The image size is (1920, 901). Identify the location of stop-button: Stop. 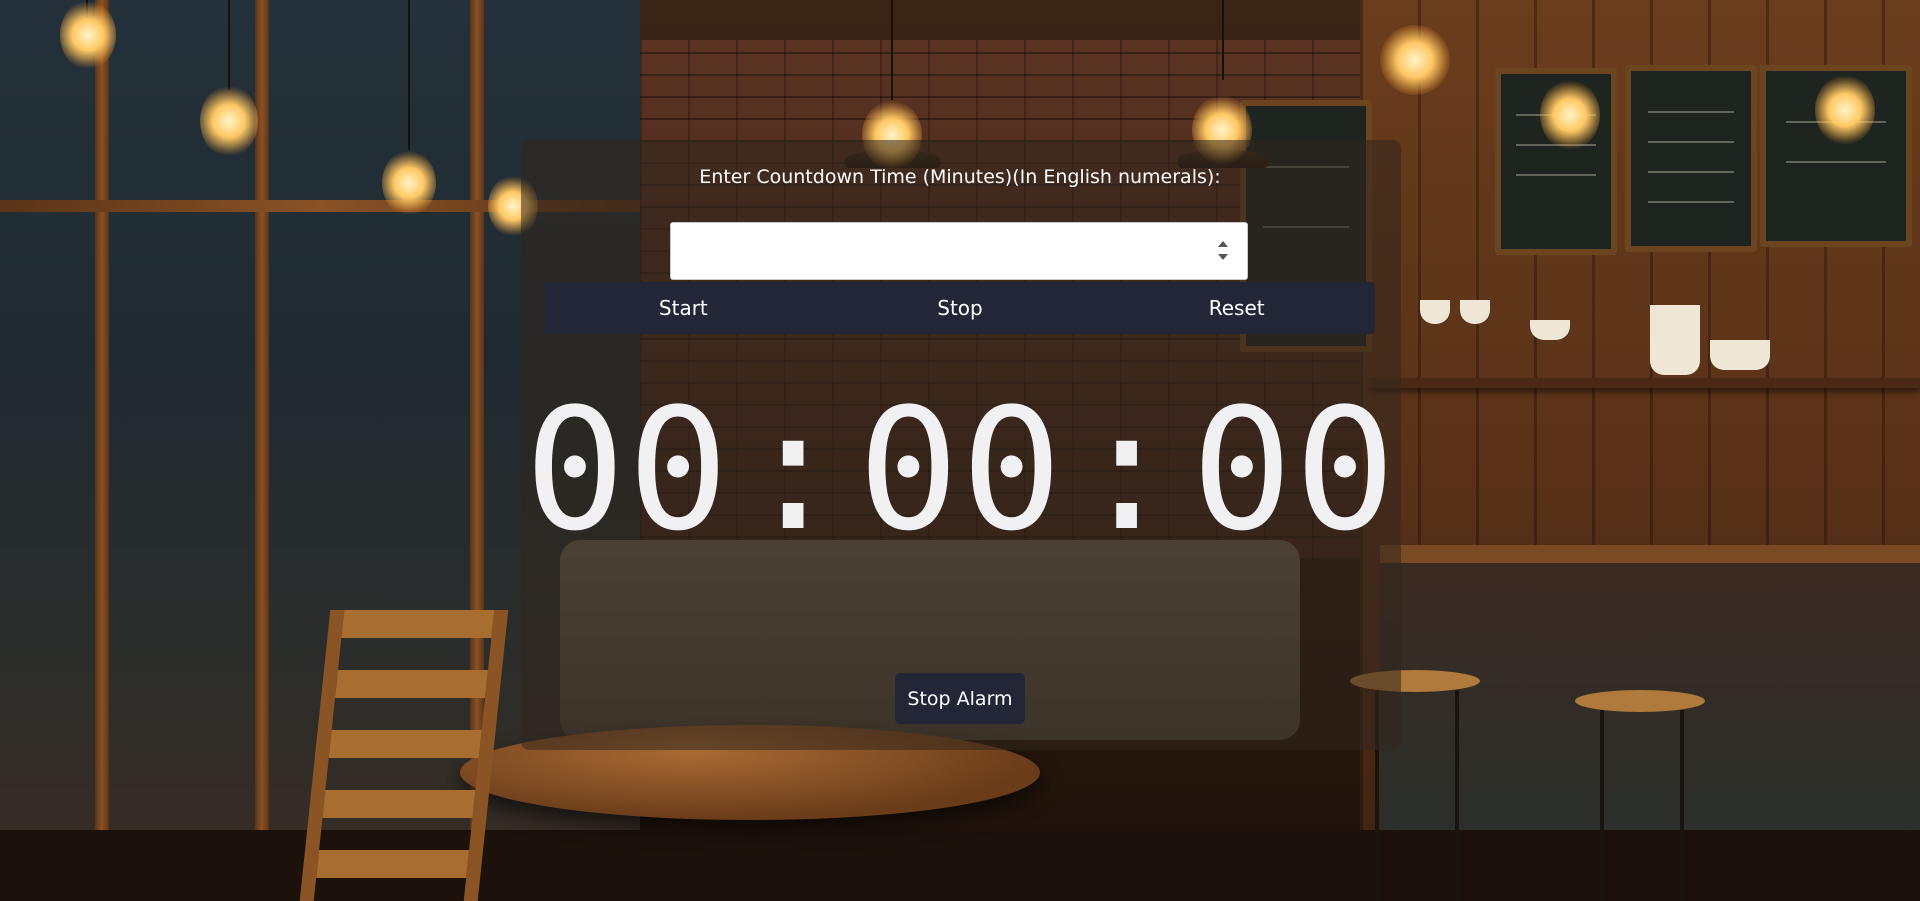
(960, 308).